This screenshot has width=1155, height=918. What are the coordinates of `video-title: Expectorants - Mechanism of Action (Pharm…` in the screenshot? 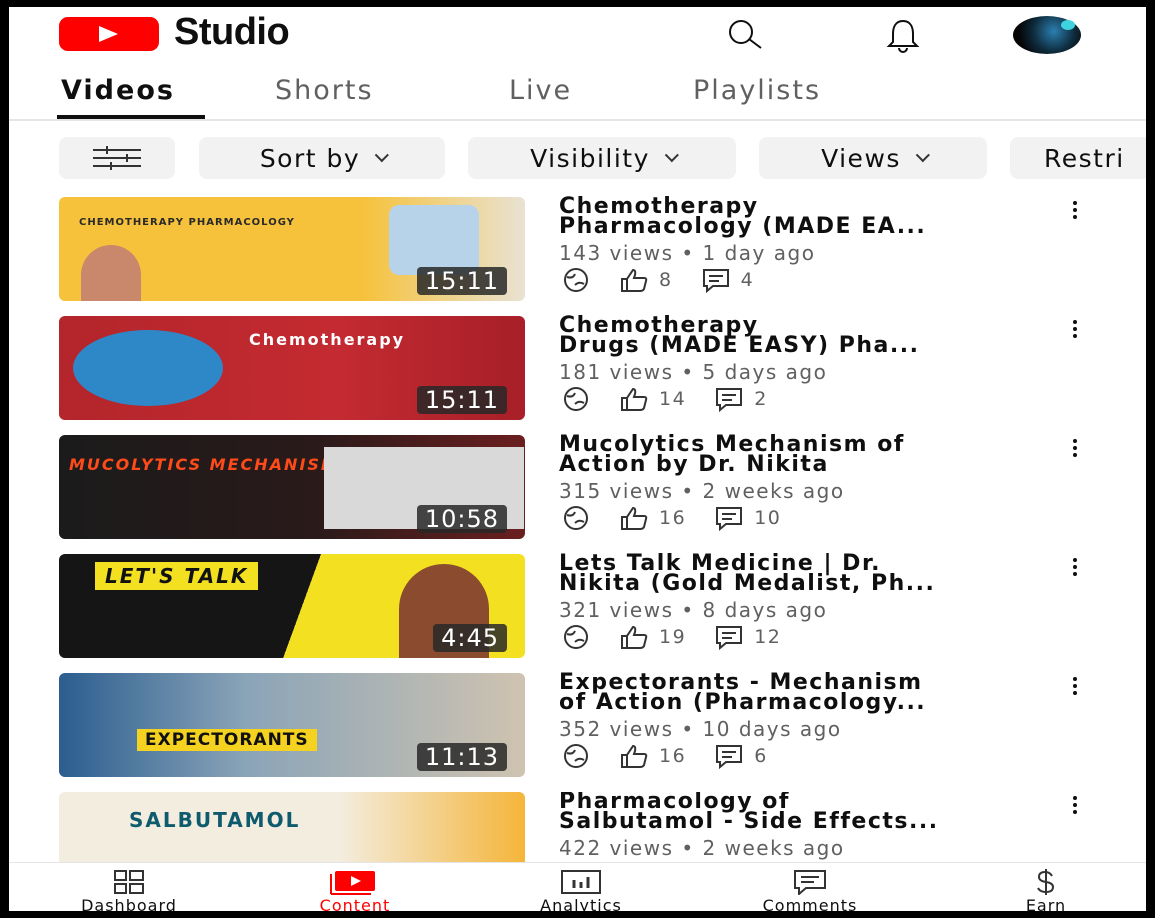 It's located at (809, 693).